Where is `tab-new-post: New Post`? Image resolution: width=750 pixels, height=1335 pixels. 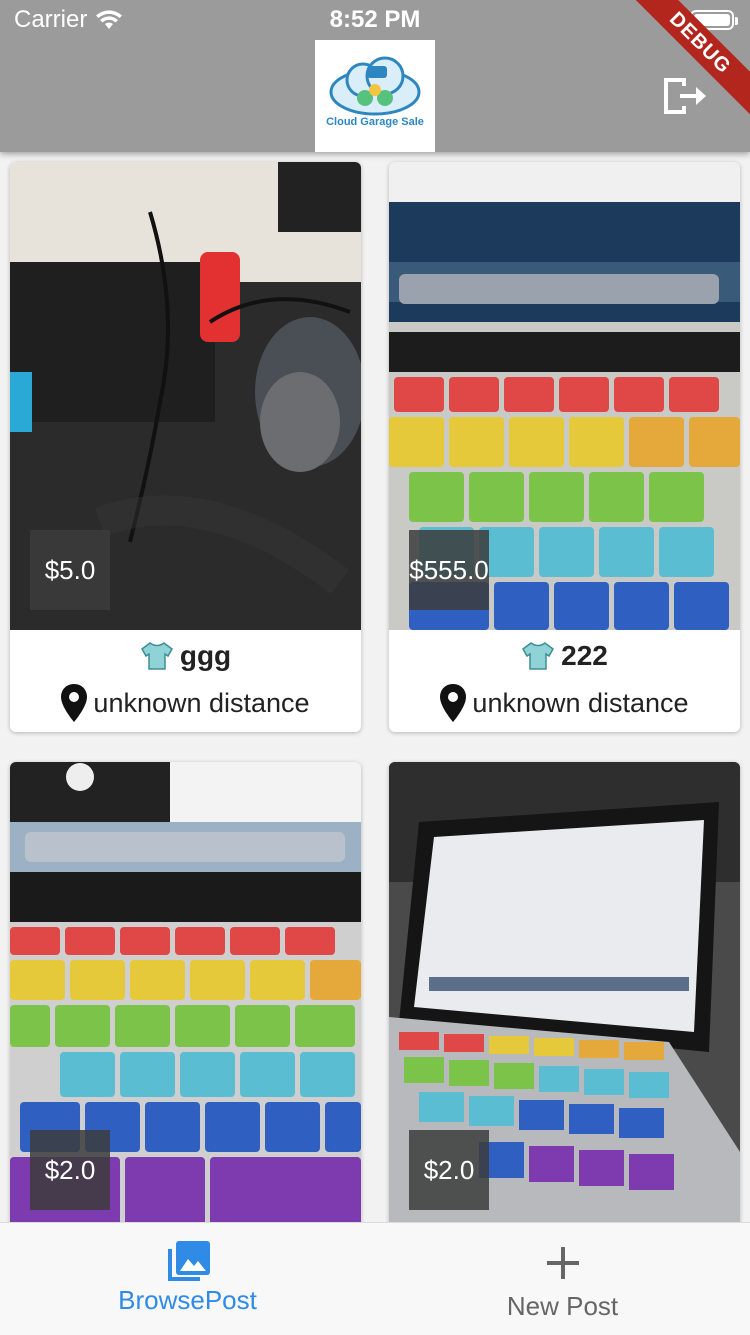 tab-new-post: New Post is located at coordinates (562, 1279).